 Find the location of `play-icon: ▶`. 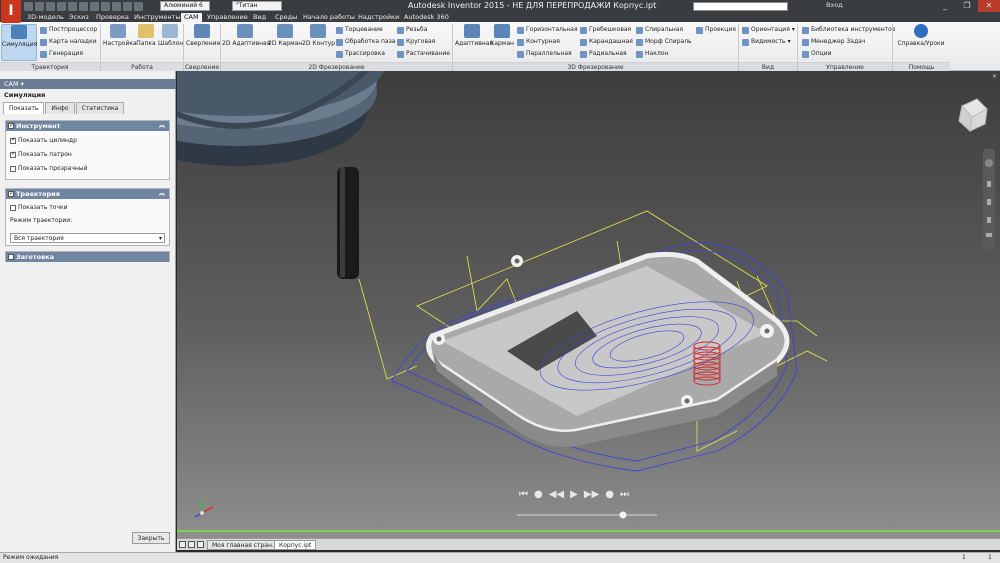

play-icon: ▶ is located at coordinates (574, 494).